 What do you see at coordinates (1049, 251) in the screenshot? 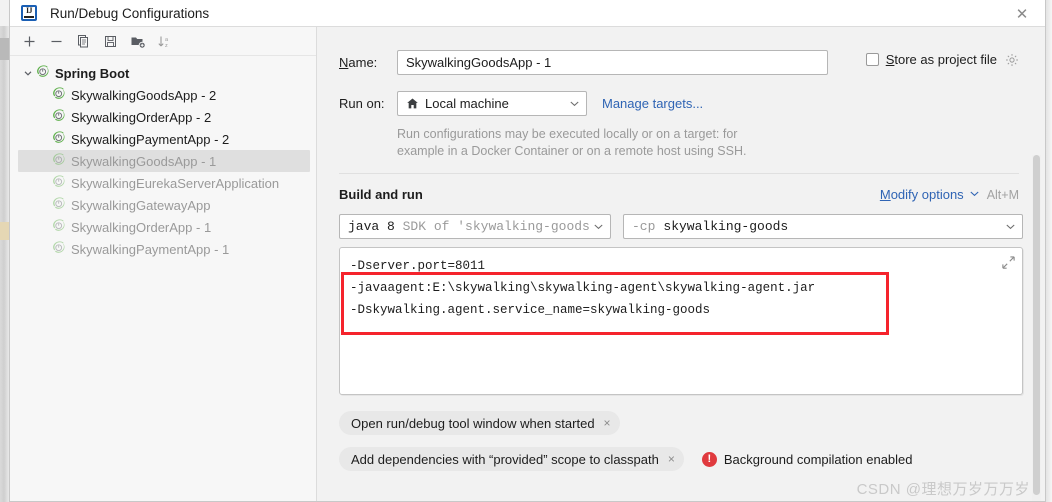
I see `background-window-edge-right` at bounding box center [1049, 251].